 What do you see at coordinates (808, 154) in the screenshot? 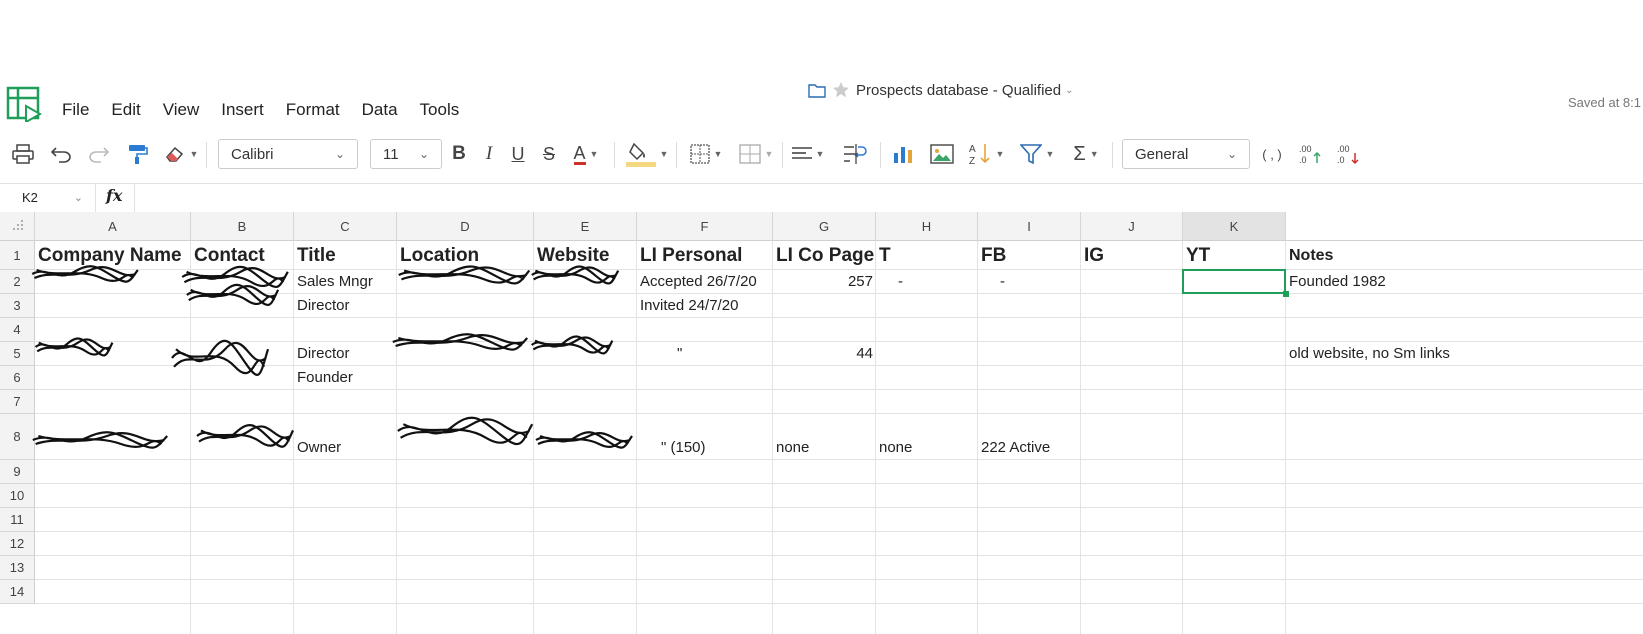
I see `align-icon: ▼` at bounding box center [808, 154].